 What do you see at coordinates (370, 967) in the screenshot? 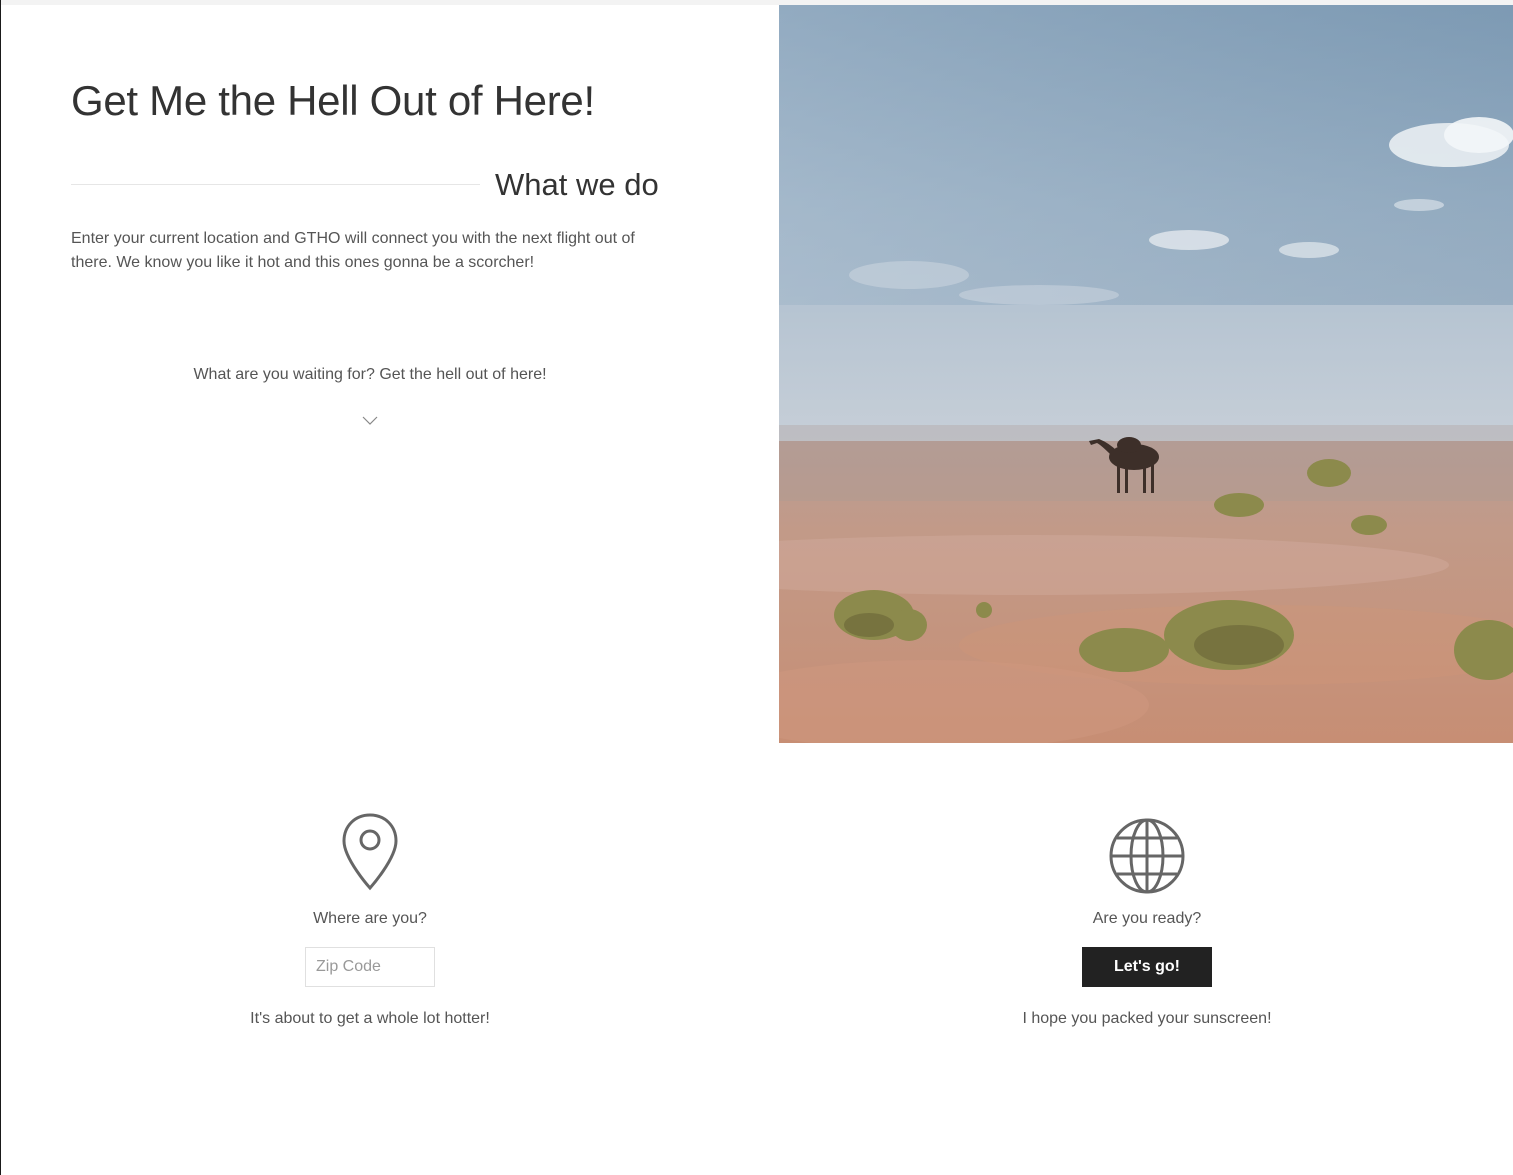
I see `zip-code-input` at bounding box center [370, 967].